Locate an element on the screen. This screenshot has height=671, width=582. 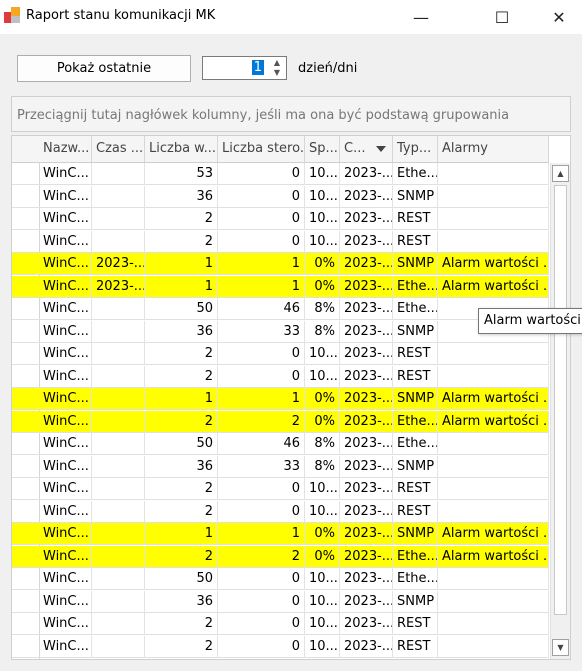
maximize-button: ☐ is located at coordinates (502, 17).